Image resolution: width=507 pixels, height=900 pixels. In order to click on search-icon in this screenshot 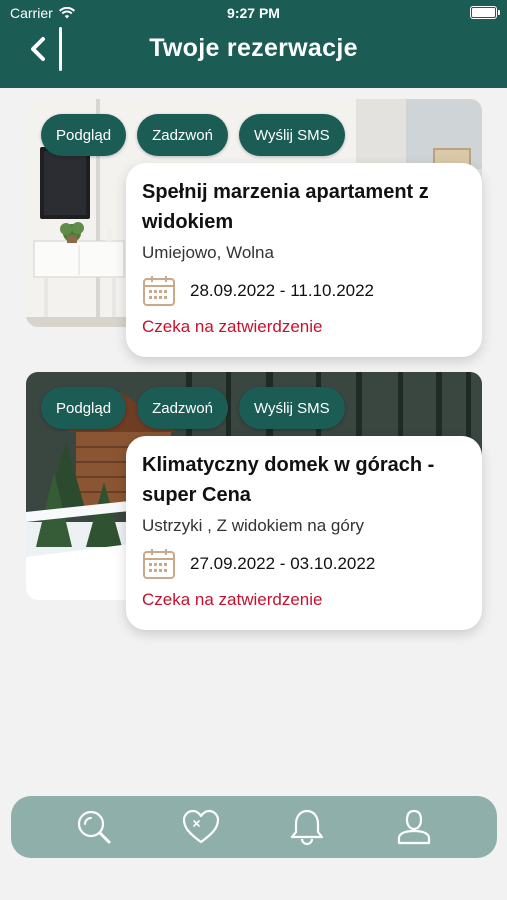, I will do `click(94, 827)`.